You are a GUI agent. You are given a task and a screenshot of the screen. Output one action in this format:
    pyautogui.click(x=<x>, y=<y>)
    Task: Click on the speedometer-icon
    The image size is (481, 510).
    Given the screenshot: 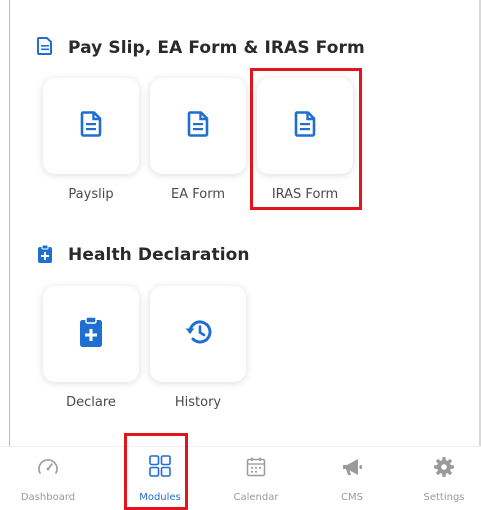 What is the action you would take?
    pyautogui.click(x=48, y=467)
    